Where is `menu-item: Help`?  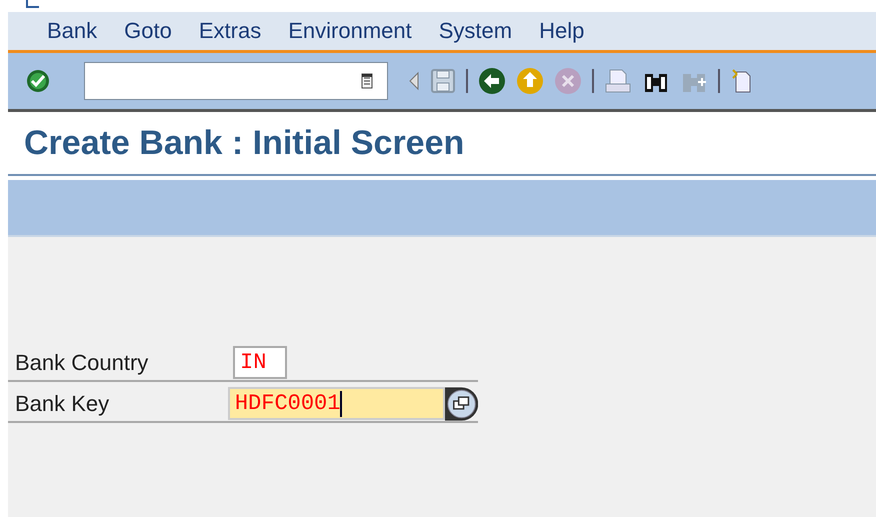
menu-item: Help is located at coordinates (561, 31).